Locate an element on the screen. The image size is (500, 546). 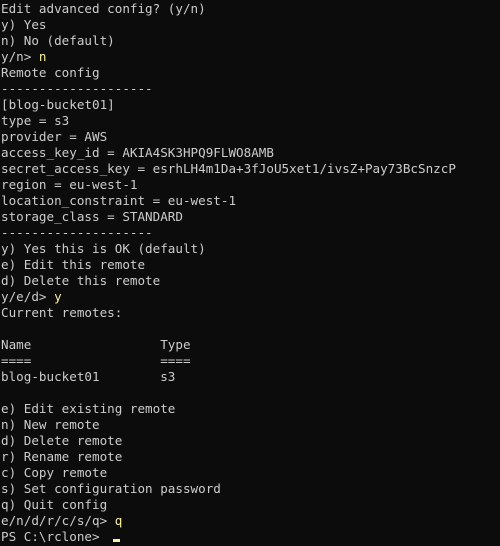
terminal-line: r) Rename remote is located at coordinates (250, 457).